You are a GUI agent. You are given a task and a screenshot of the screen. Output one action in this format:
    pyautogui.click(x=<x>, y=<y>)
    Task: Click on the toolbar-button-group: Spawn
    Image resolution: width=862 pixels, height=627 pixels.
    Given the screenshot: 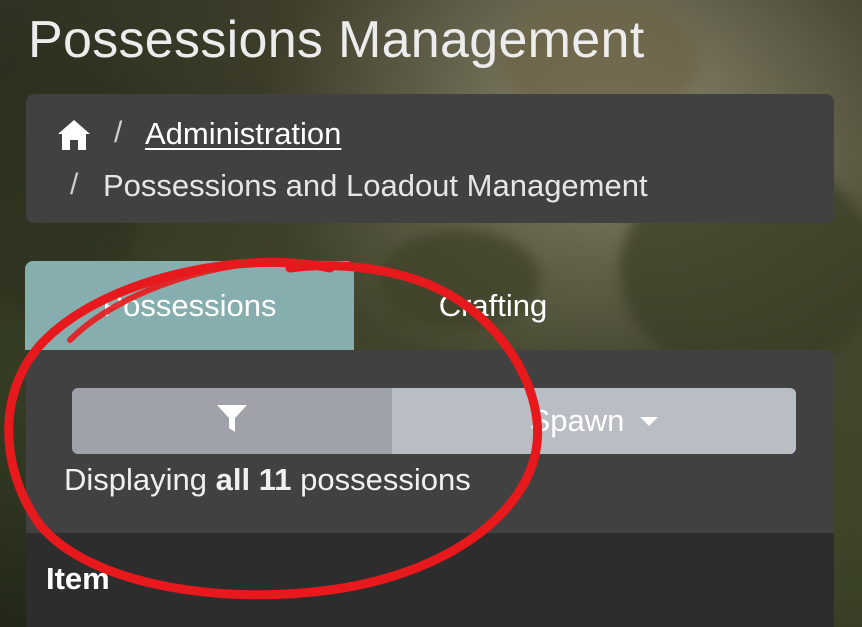 What is the action you would take?
    pyautogui.click(x=434, y=421)
    